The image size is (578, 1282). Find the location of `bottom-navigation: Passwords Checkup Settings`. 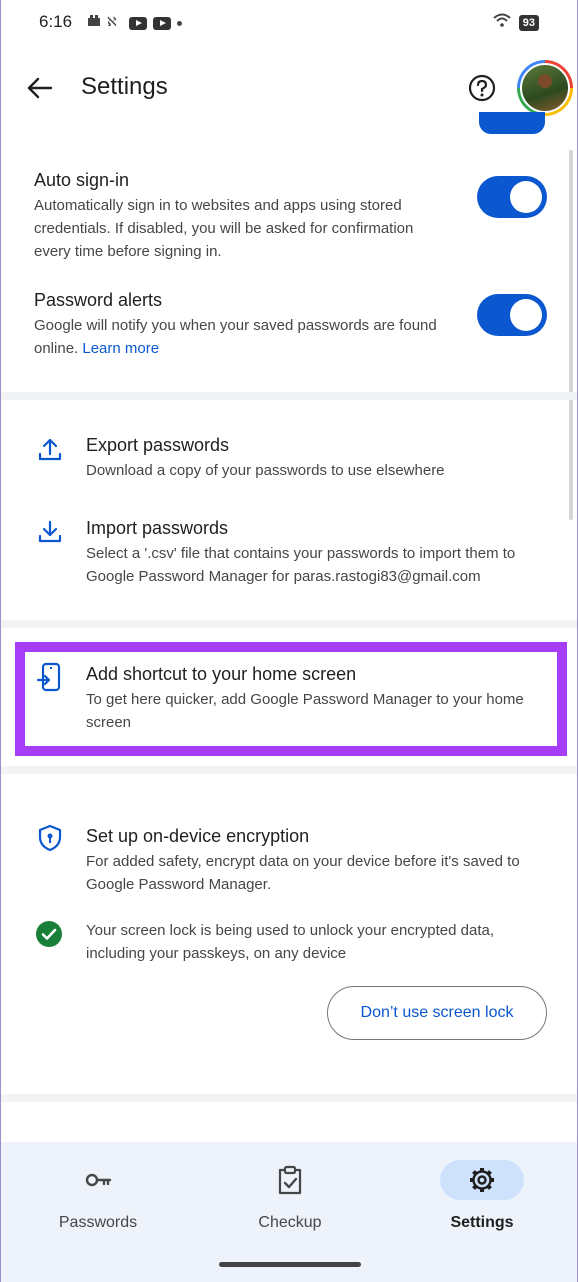

bottom-navigation: Passwords Checkup Settings is located at coordinates (289, 1212).